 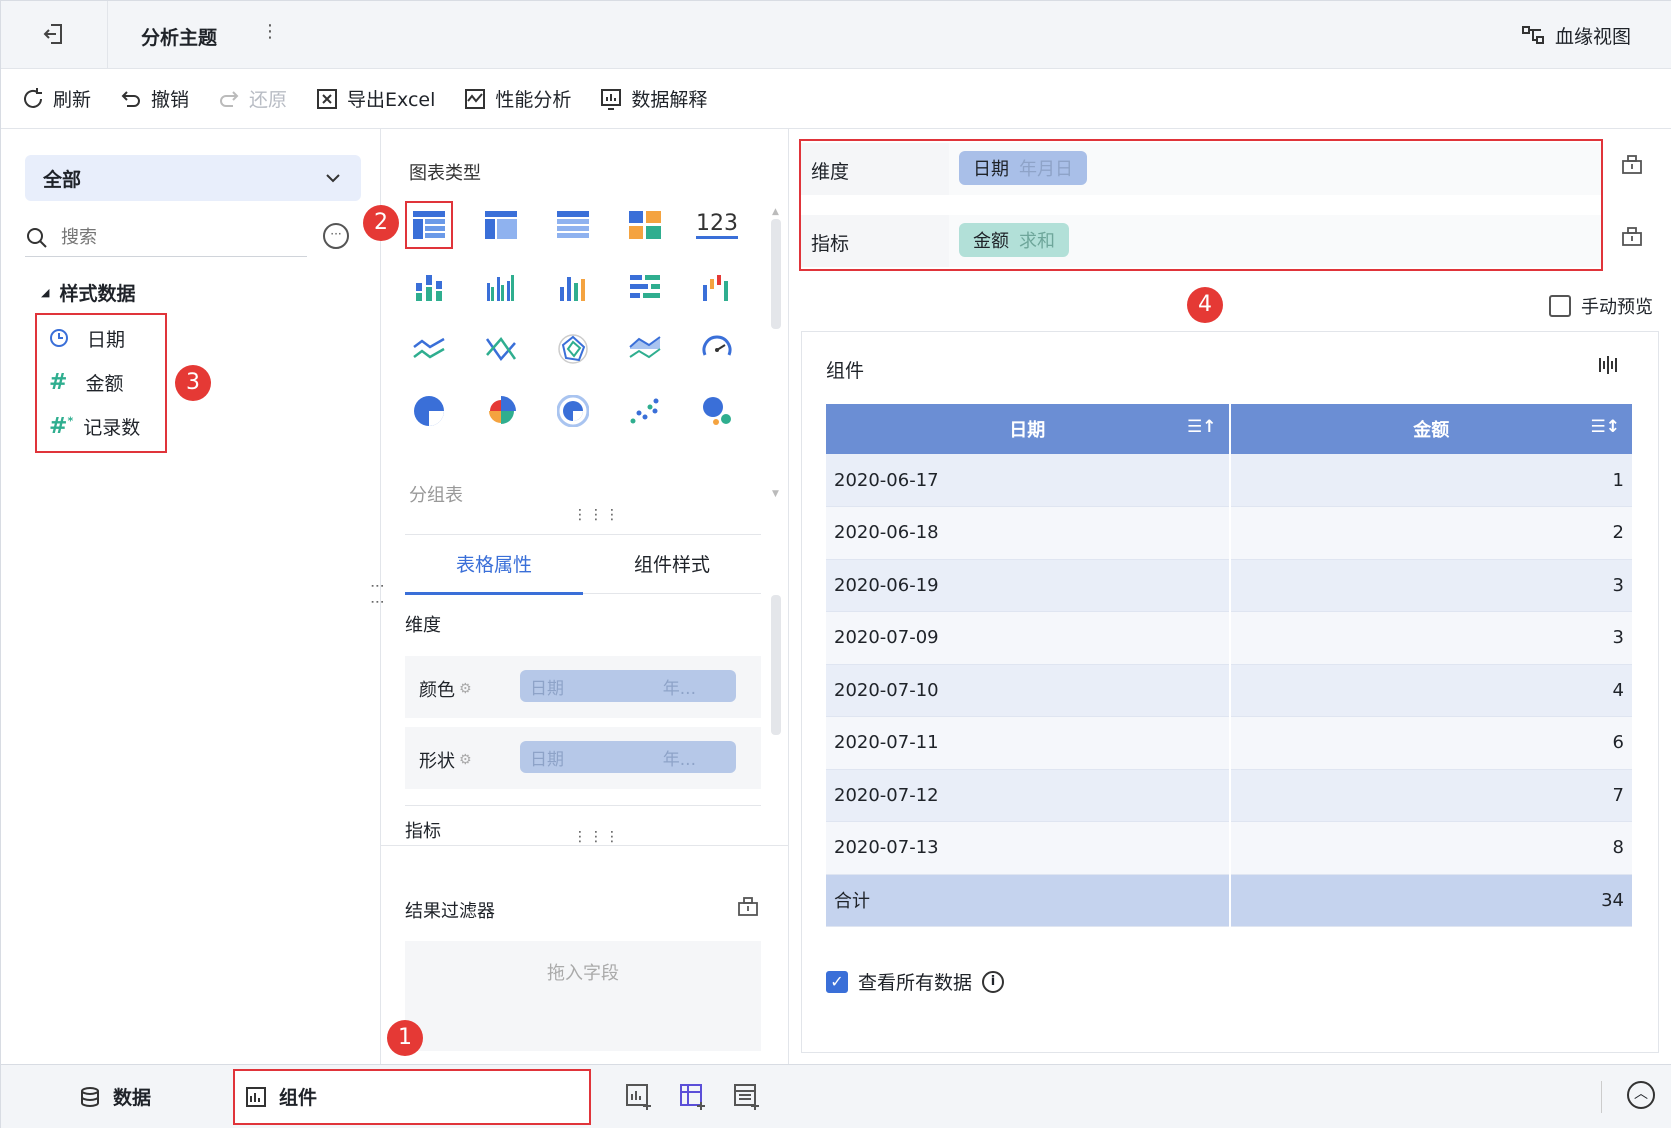 I want to click on search-icon, so click(x=37, y=237).